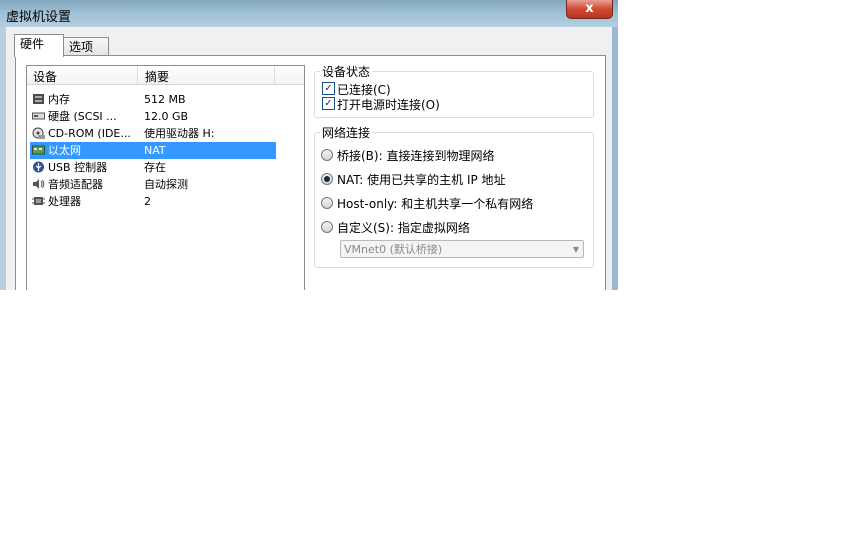  Describe the element at coordinates (166, 116) in the screenshot. I see `device-summary: 12.0 GB` at that location.